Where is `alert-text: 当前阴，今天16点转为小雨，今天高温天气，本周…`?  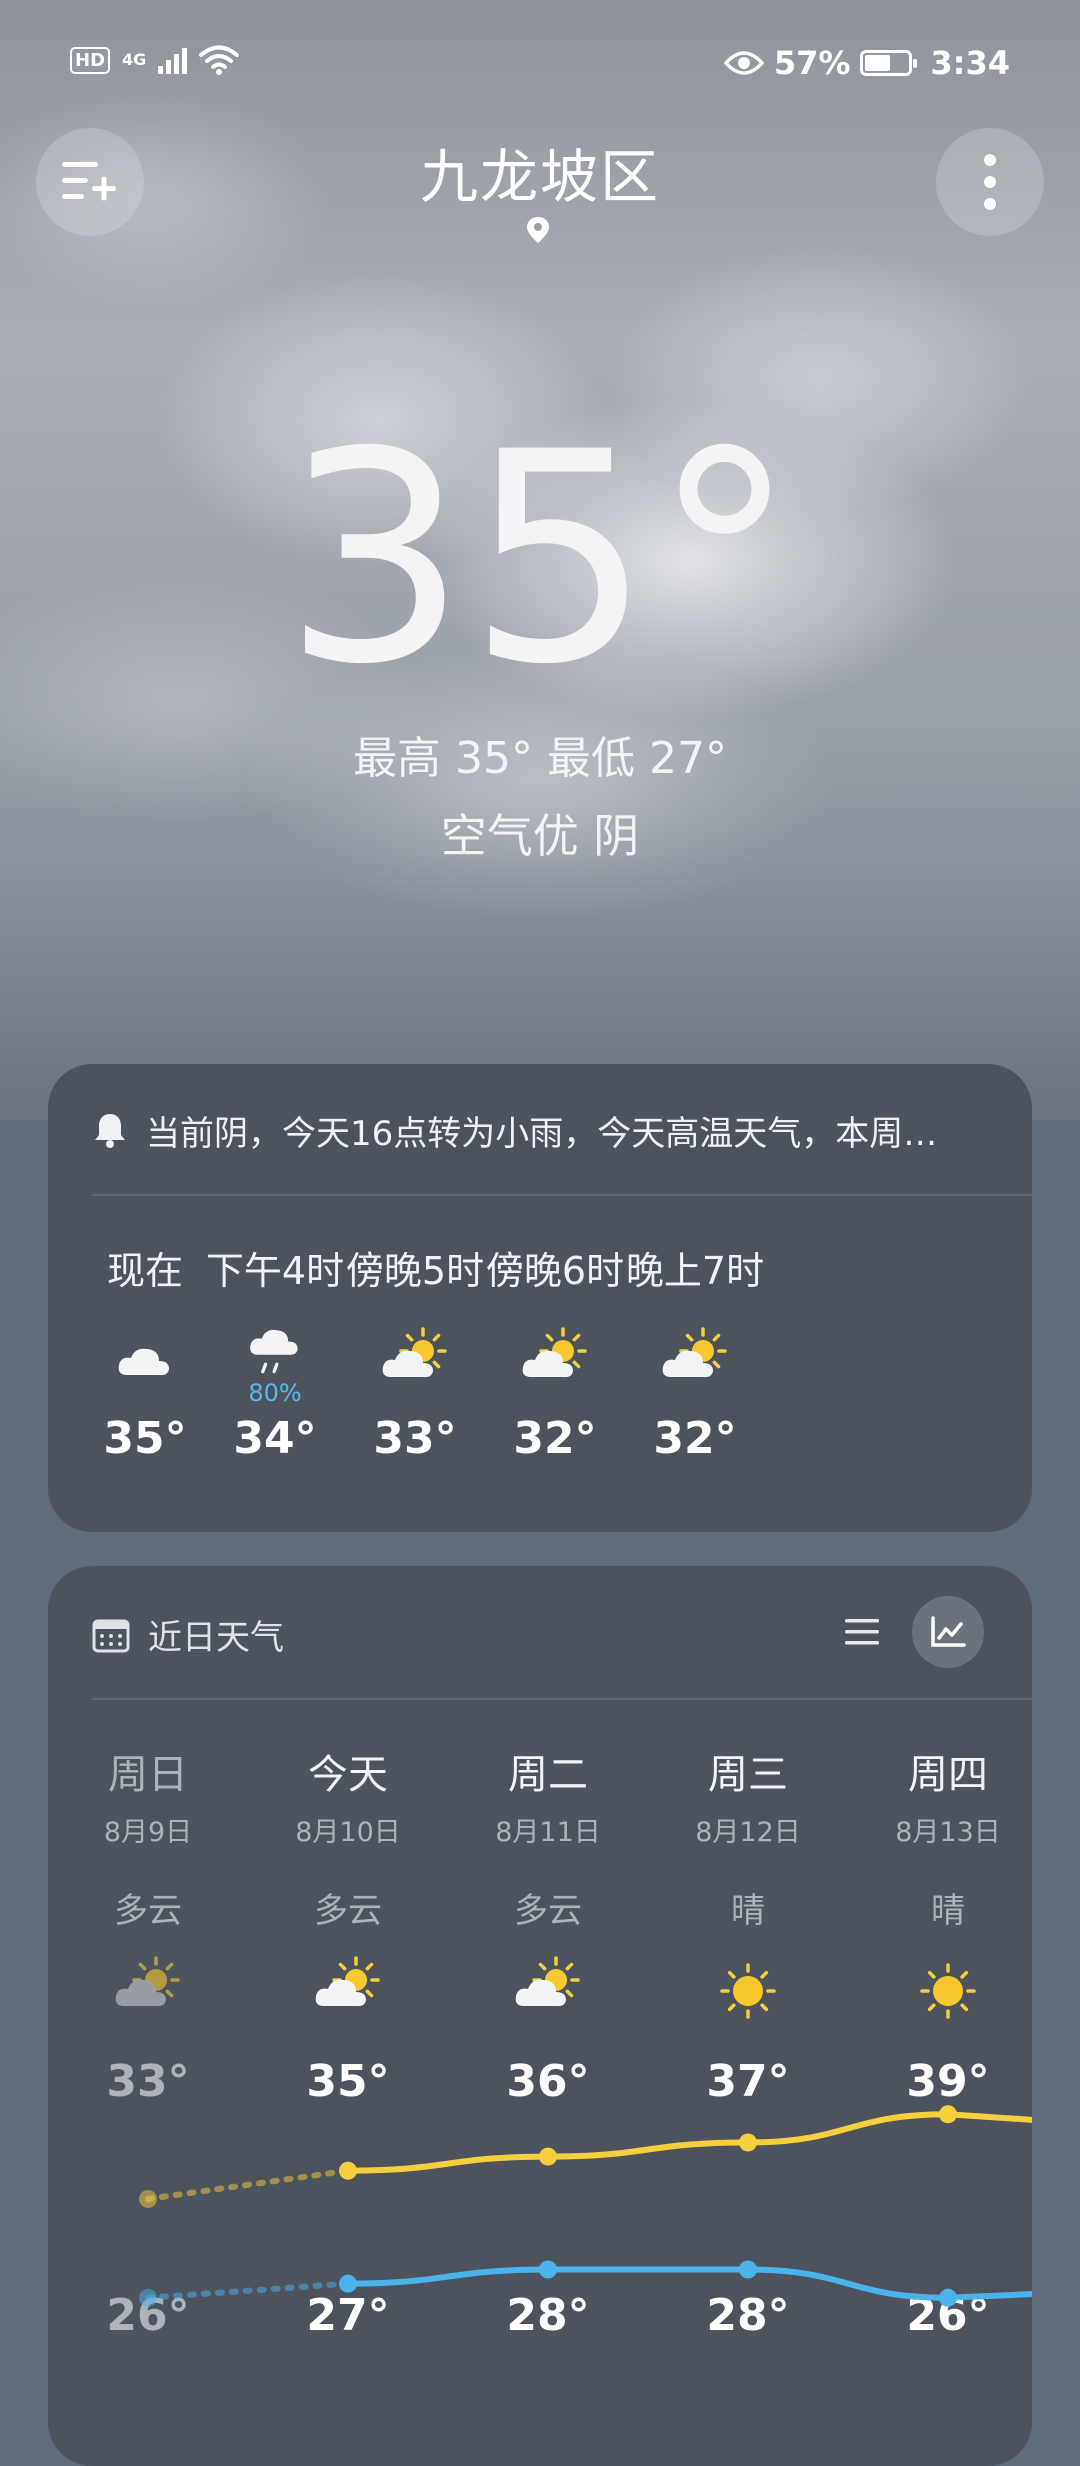
alert-text: 当前阴，今天16点转为小雨，今天高温天气，本周… is located at coordinates (542, 1133).